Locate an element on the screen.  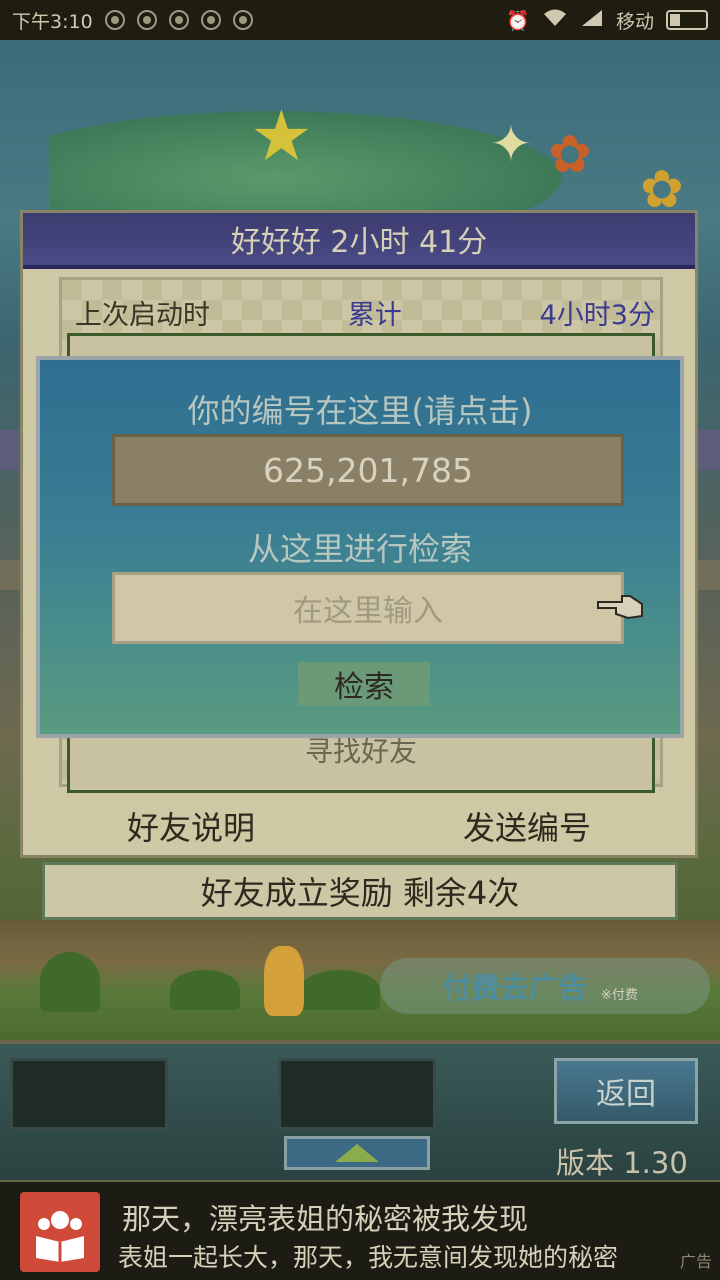
flower-icon: ✿ is located at coordinates (570, 155).